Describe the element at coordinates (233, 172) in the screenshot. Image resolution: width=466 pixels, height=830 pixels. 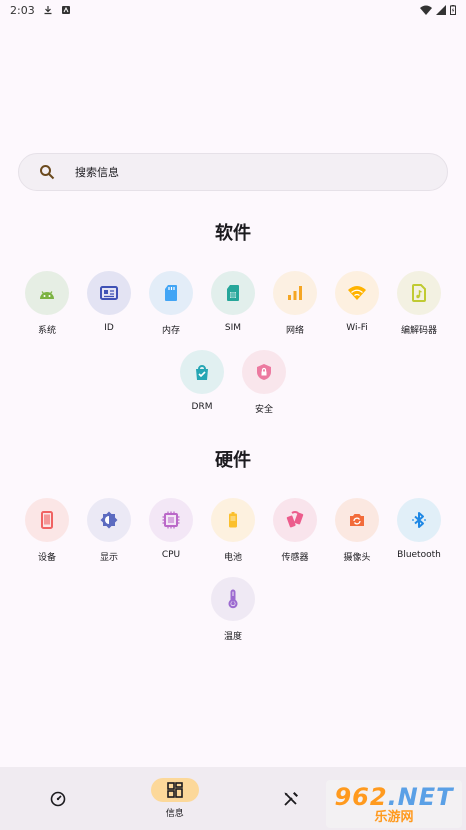
I see `search-bar: 搜索信息` at that location.